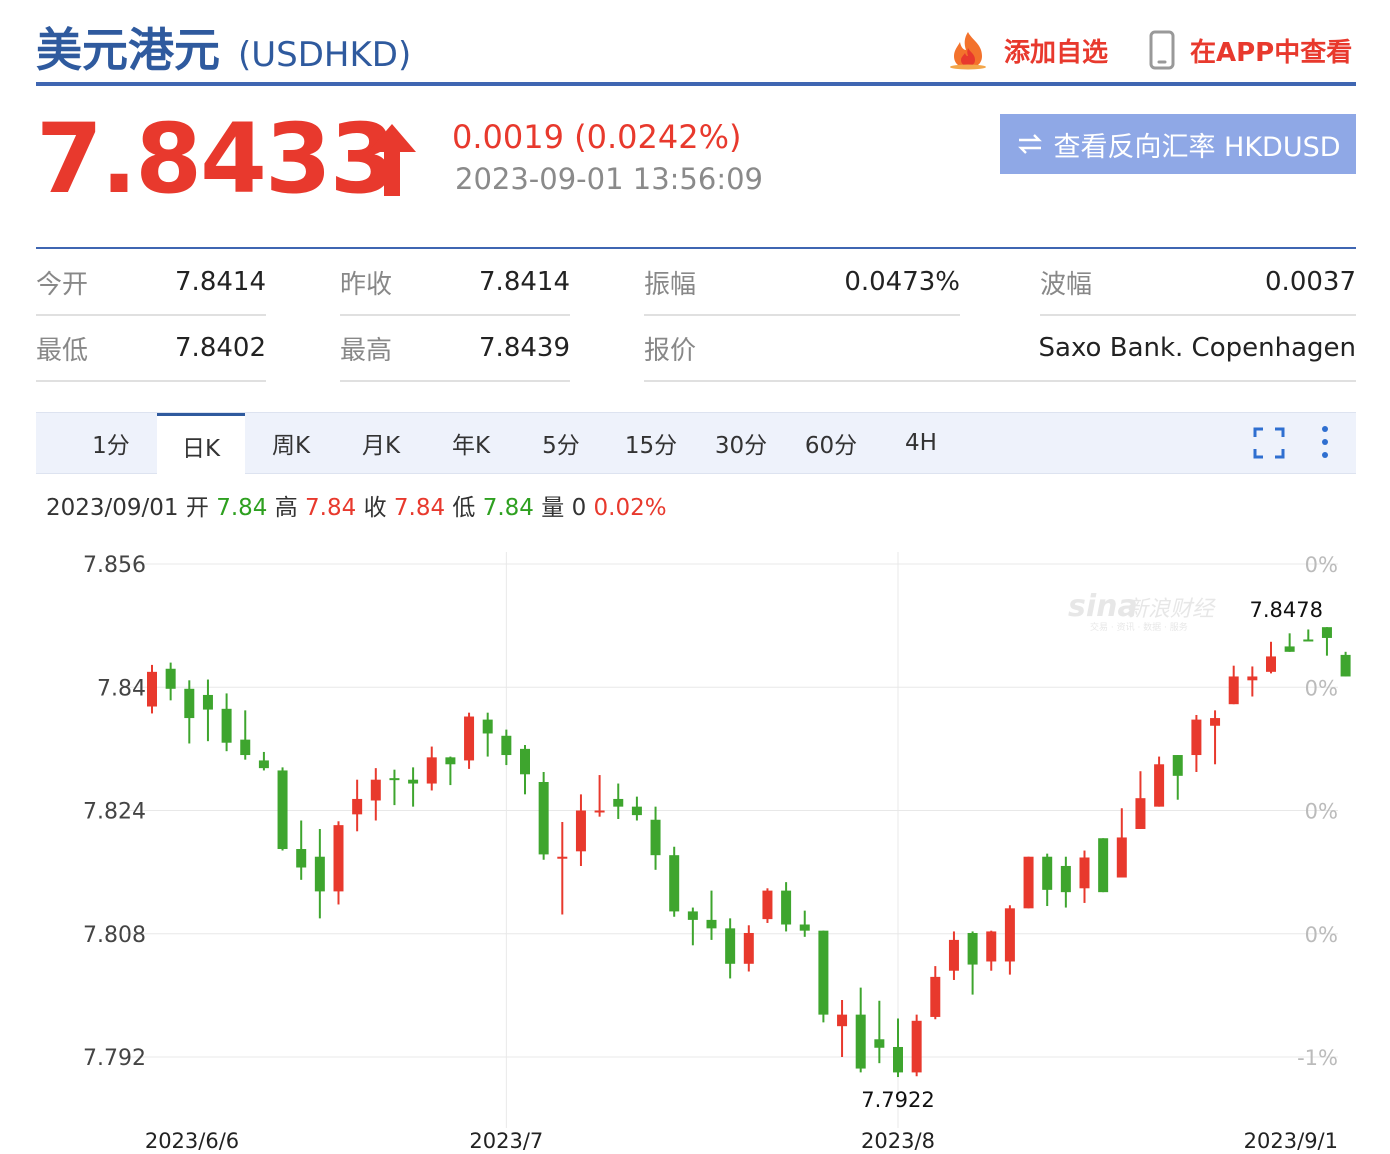 The width and height of the screenshot is (1390, 1154). What do you see at coordinates (1271, 52) in the screenshot?
I see `view-in-app-label: 在APP中查看` at bounding box center [1271, 52].